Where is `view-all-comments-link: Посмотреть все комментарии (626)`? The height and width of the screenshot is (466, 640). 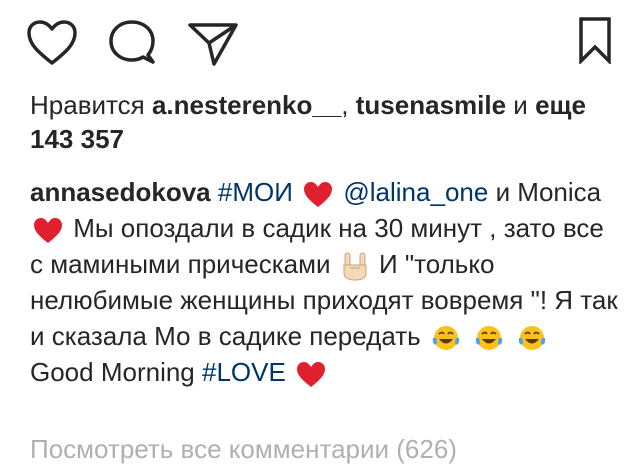
view-all-comments-link: Посмотреть все комментарии (626) is located at coordinates (243, 449).